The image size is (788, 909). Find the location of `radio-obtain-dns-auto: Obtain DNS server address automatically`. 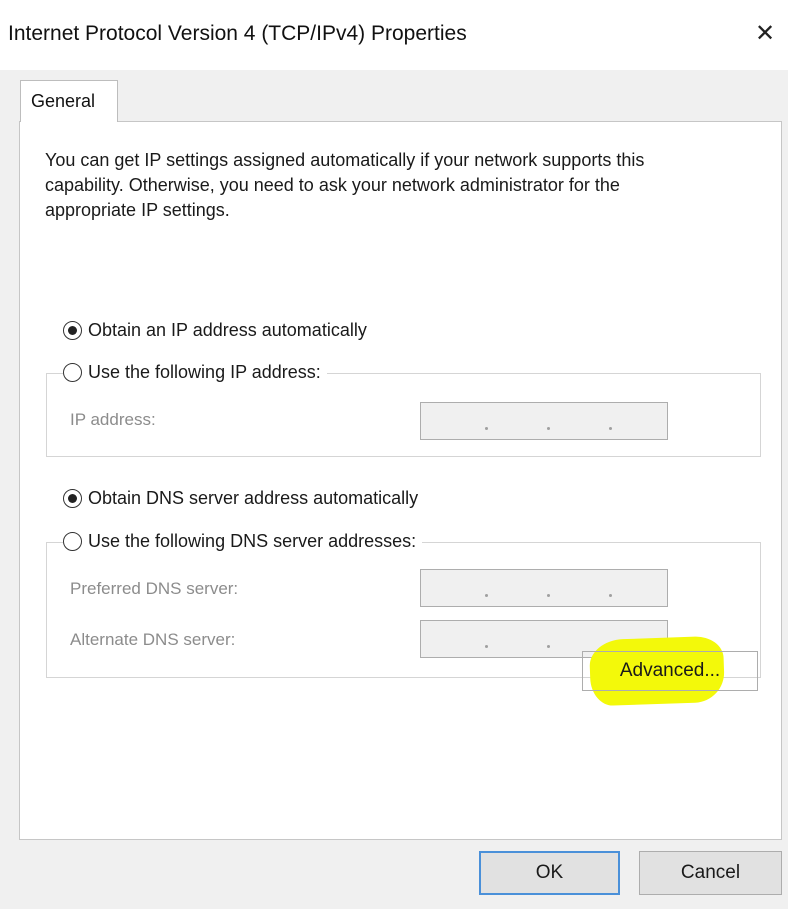

radio-obtain-dns-auto: Obtain DNS server address automatically is located at coordinates (244, 498).